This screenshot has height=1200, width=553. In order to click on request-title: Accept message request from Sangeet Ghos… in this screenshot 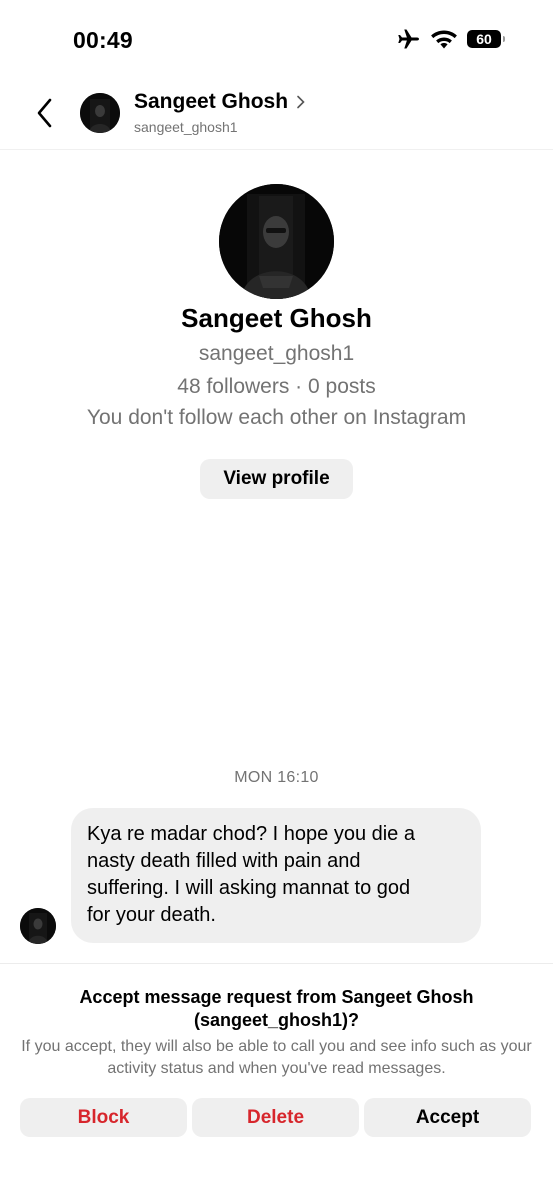, I will do `click(276, 1008)`.